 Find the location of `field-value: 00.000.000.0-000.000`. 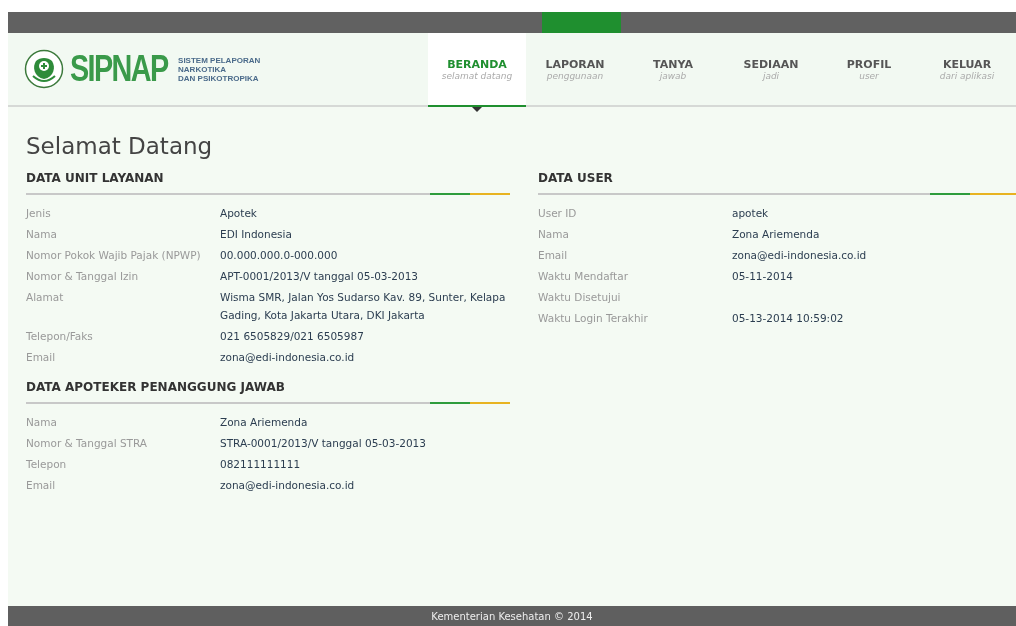

field-value: 00.000.000.0-000.000 is located at coordinates (279, 255).